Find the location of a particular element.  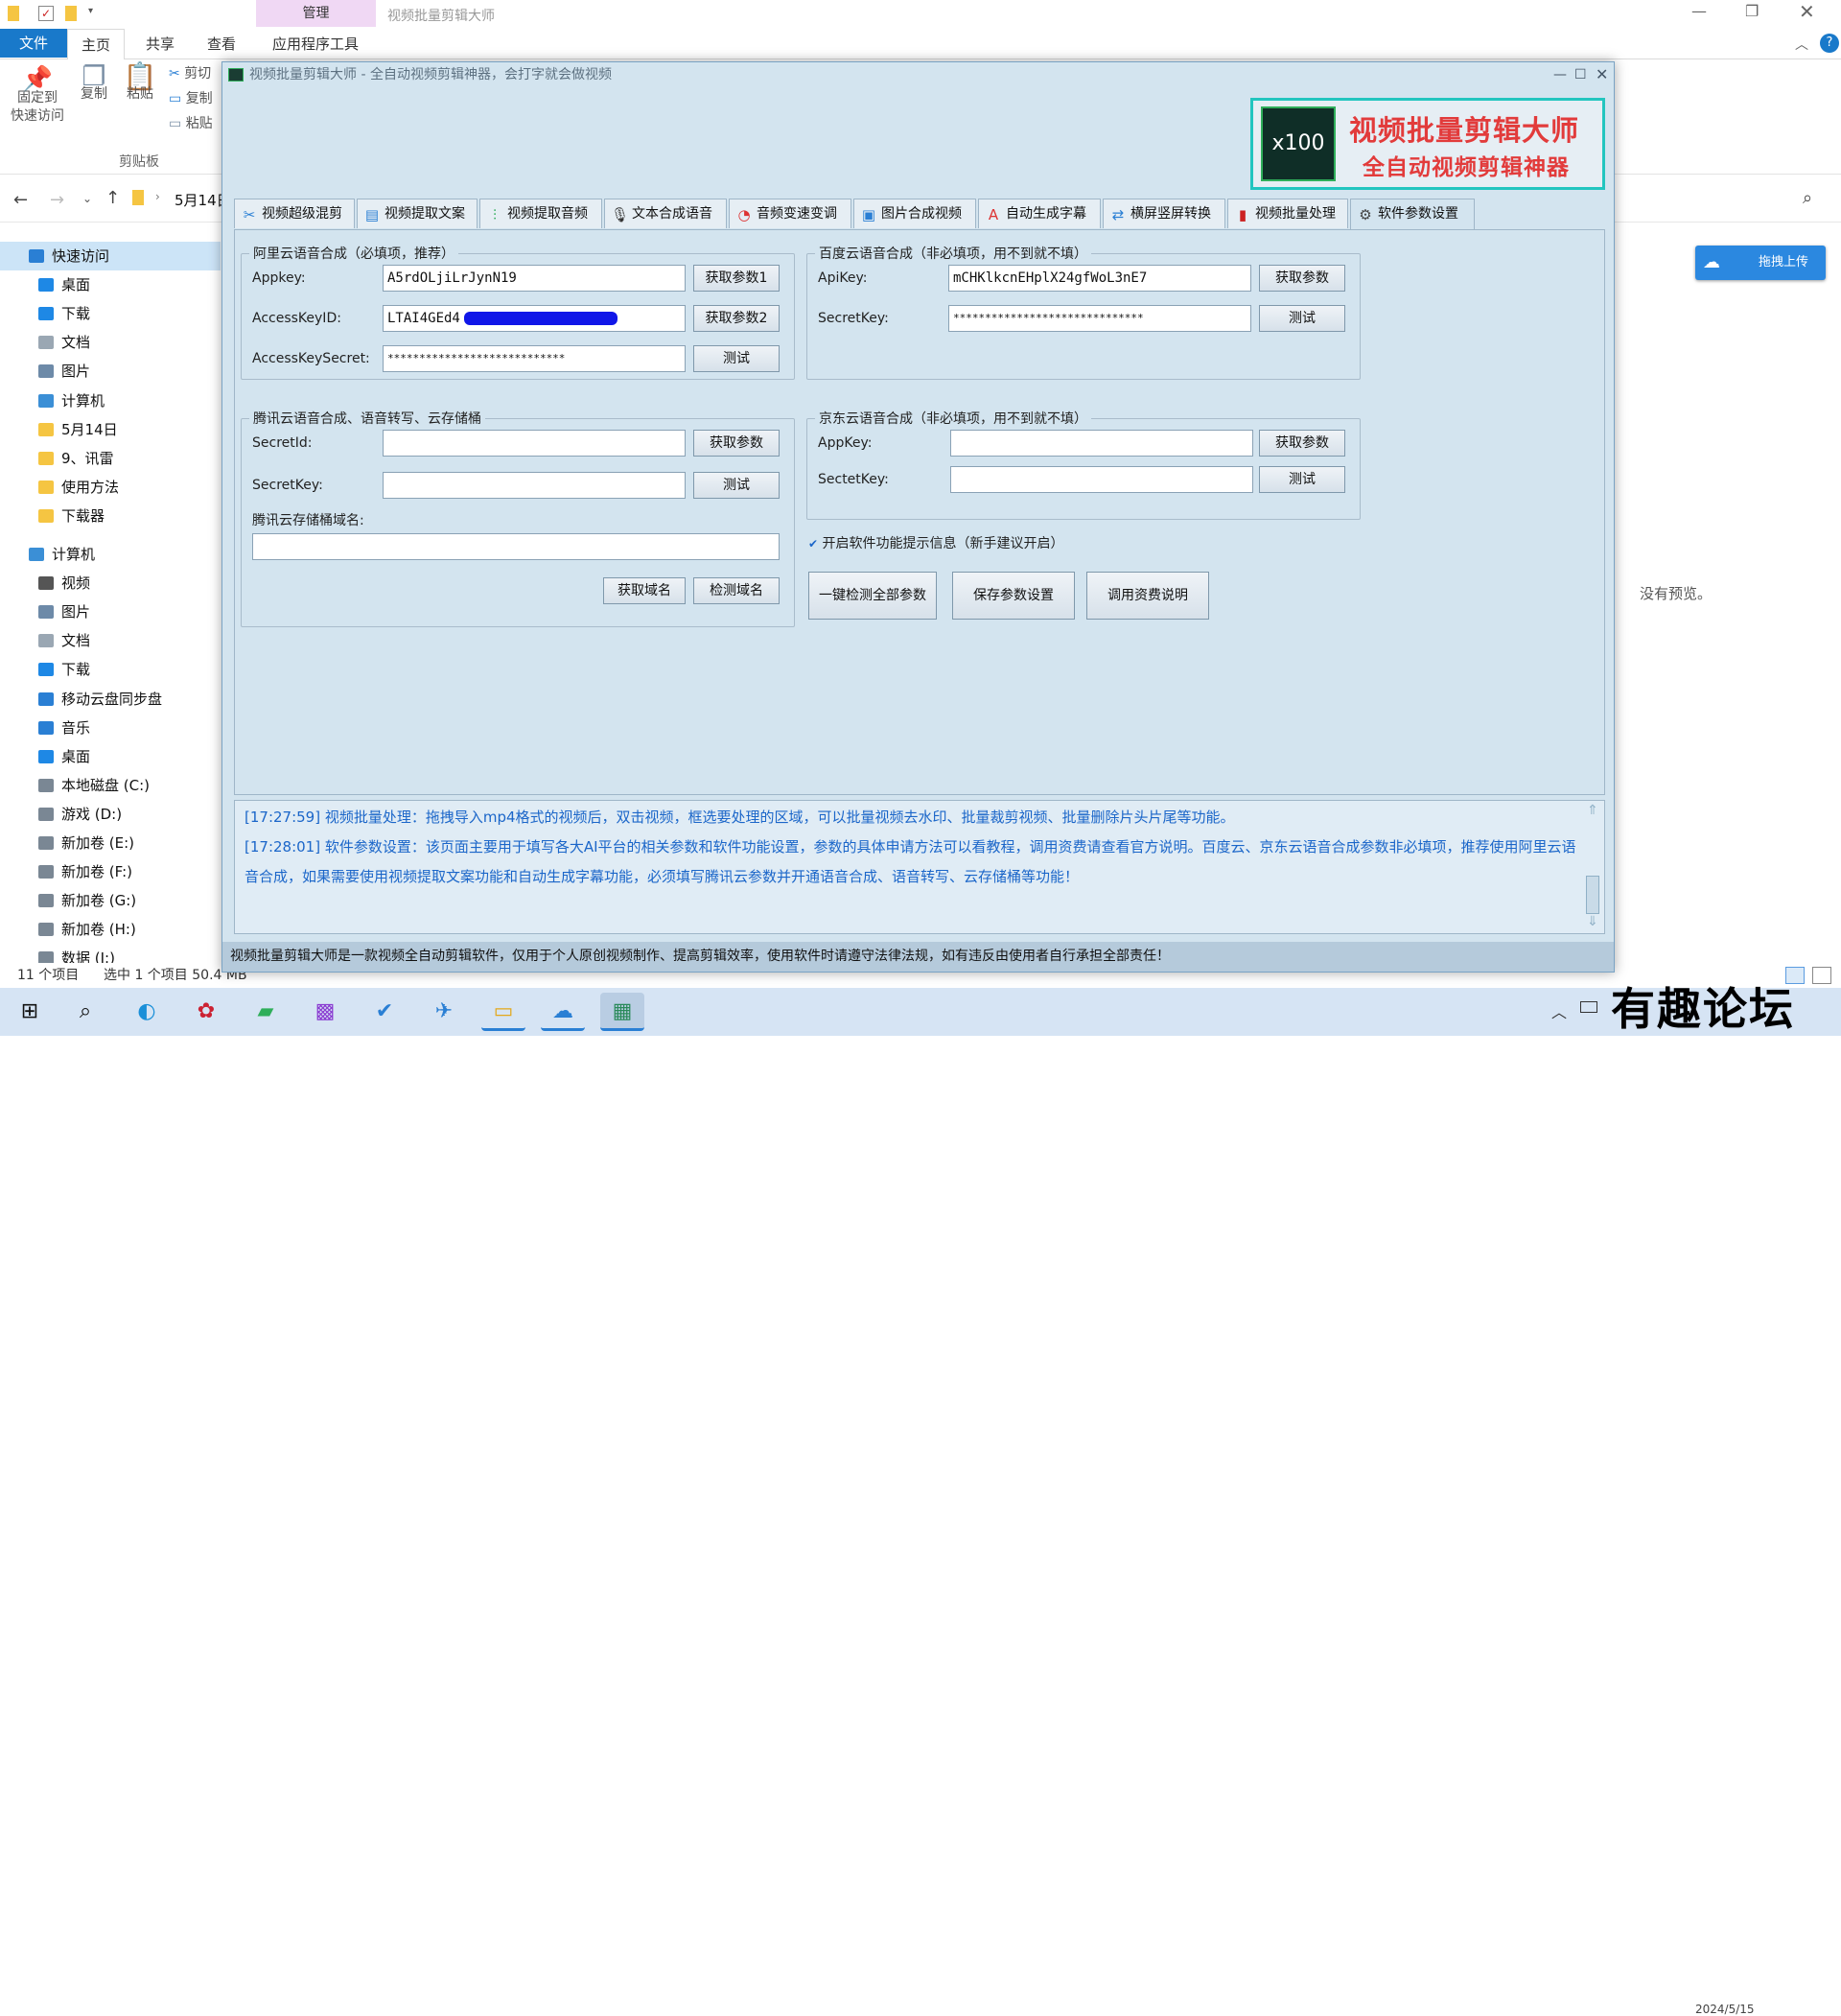

drag-upload-button: ☁ 拖拽上传 is located at coordinates (1760, 263).